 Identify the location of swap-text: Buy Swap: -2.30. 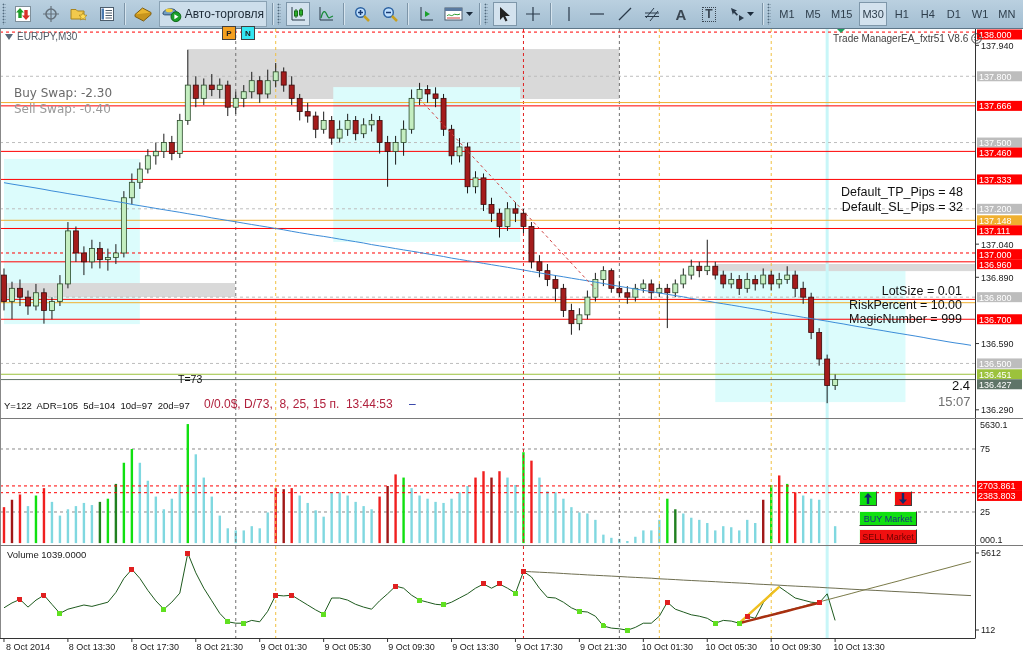
(63, 93).